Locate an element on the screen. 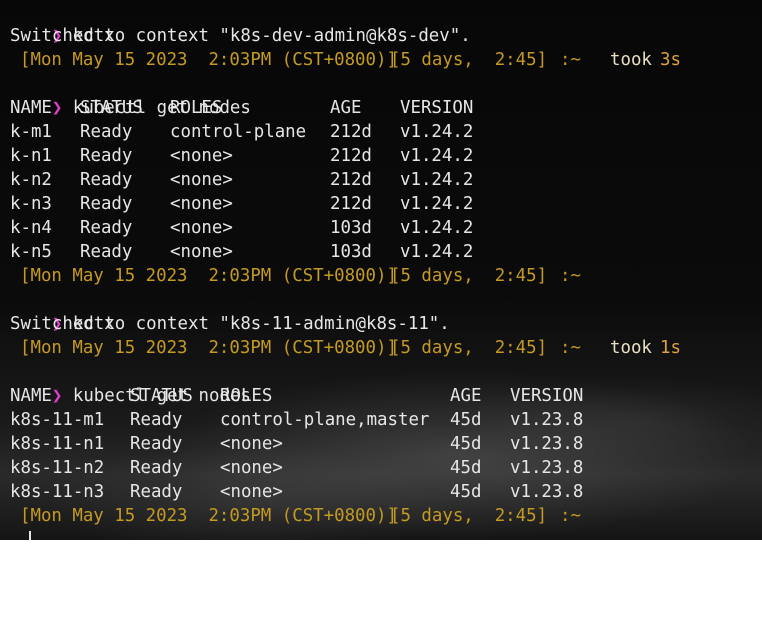 This screenshot has width=762, height=624. roles-cell: control-plane is located at coordinates (238, 132).